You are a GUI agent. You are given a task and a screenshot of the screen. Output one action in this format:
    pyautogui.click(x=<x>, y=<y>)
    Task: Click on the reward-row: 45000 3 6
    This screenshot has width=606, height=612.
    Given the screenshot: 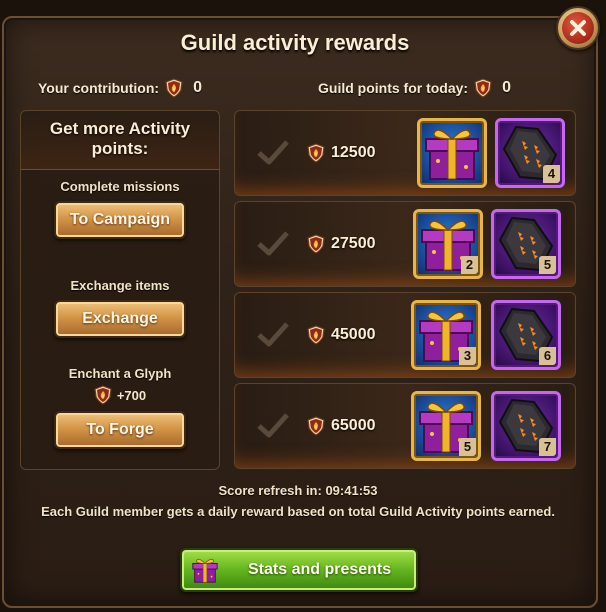 What is the action you would take?
    pyautogui.click(x=405, y=335)
    